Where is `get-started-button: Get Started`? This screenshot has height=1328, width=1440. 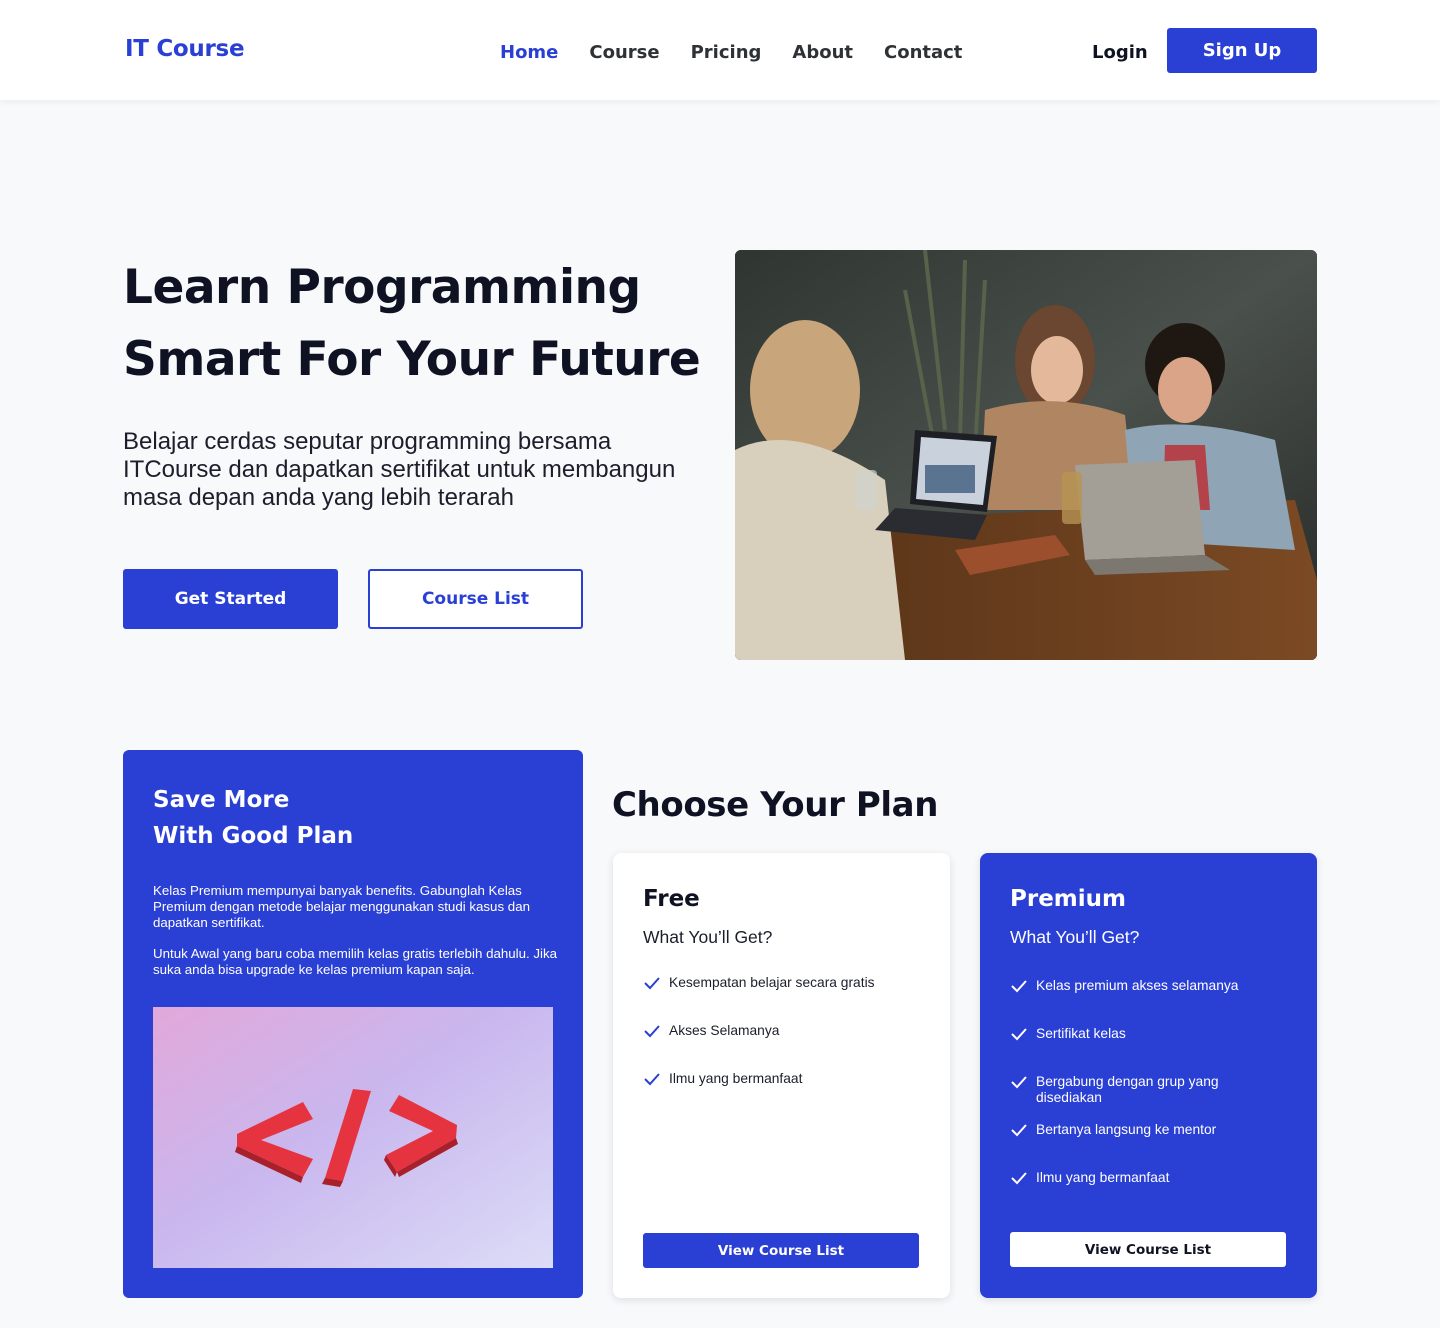
get-started-button: Get Started is located at coordinates (230, 599).